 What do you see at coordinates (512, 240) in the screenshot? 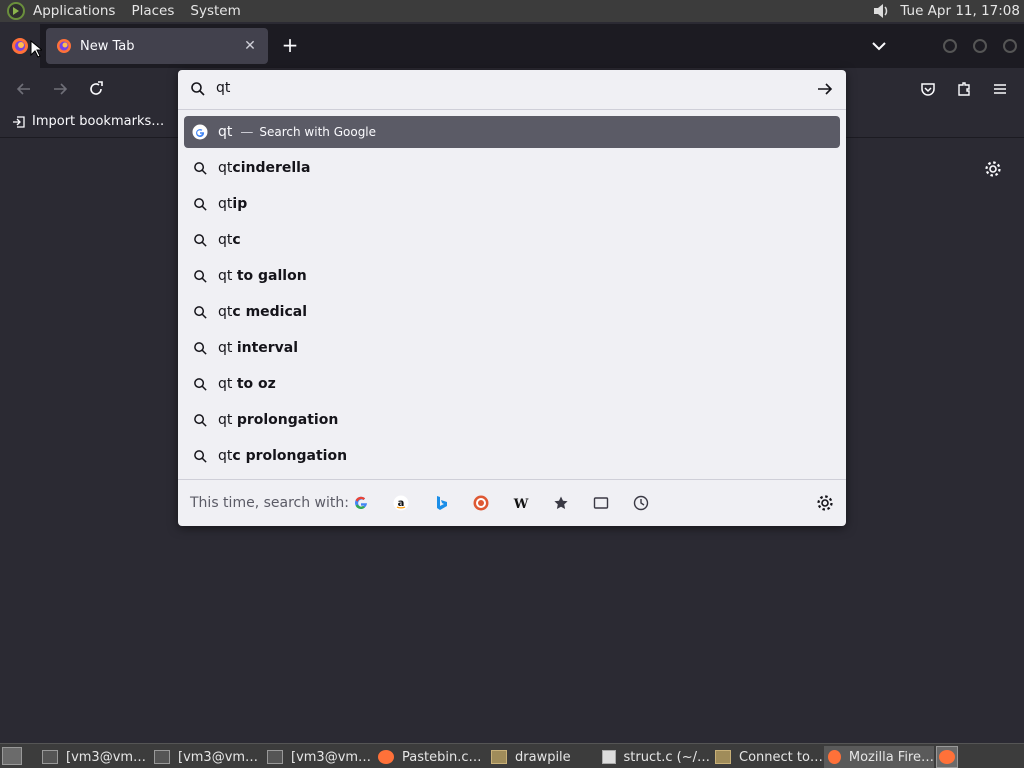
I see `suggestion-row: qt c` at bounding box center [512, 240].